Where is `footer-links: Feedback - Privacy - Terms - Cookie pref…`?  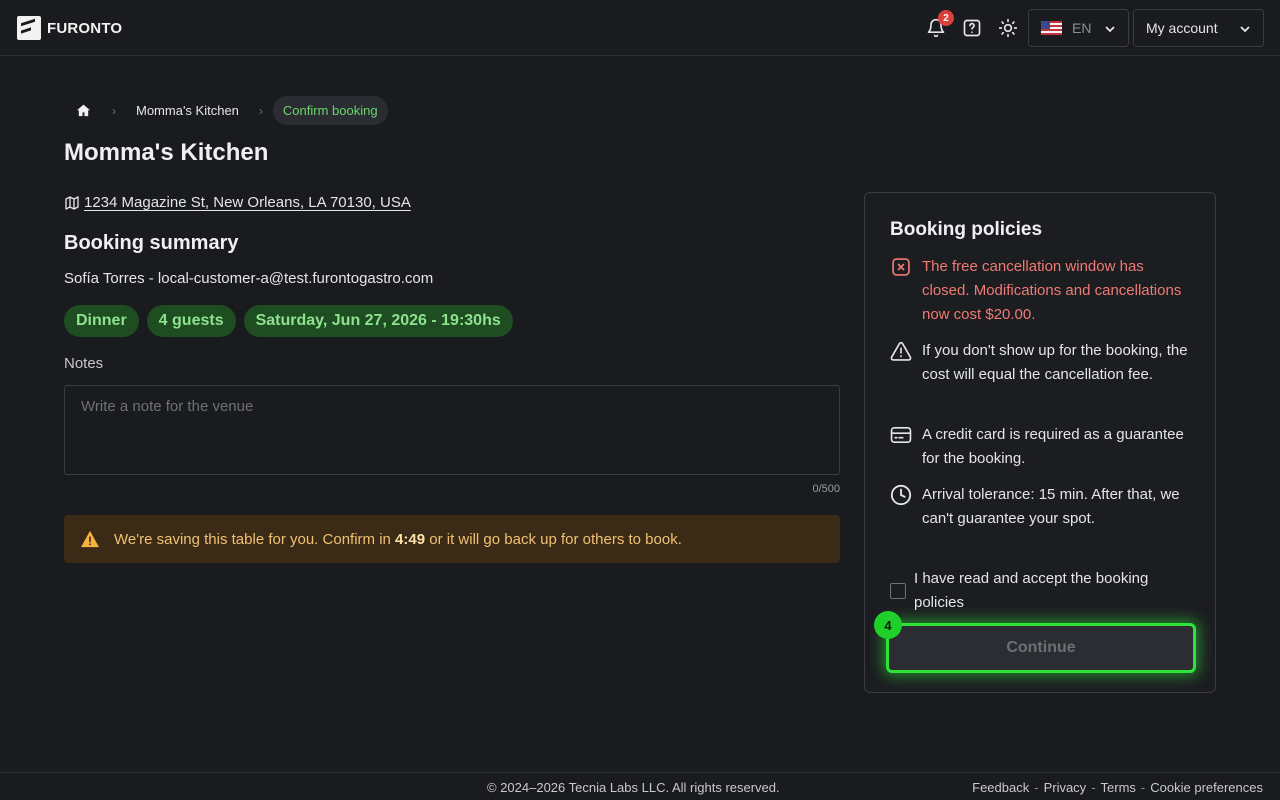
footer-links: Feedback - Privacy - Terms - Cookie pref… is located at coordinates (1117, 787).